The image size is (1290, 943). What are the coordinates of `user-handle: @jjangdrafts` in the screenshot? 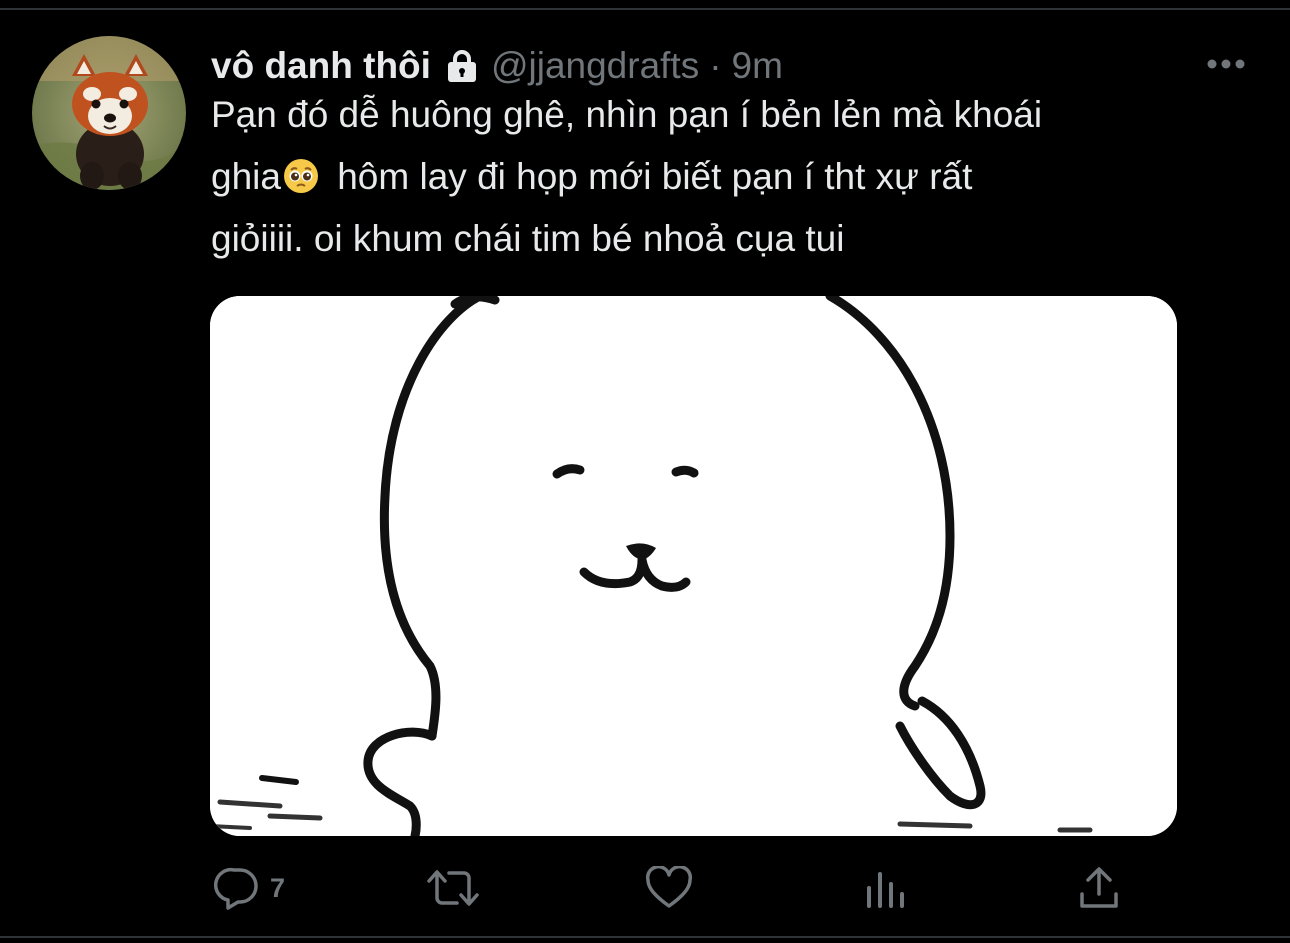 It's located at (595, 66).